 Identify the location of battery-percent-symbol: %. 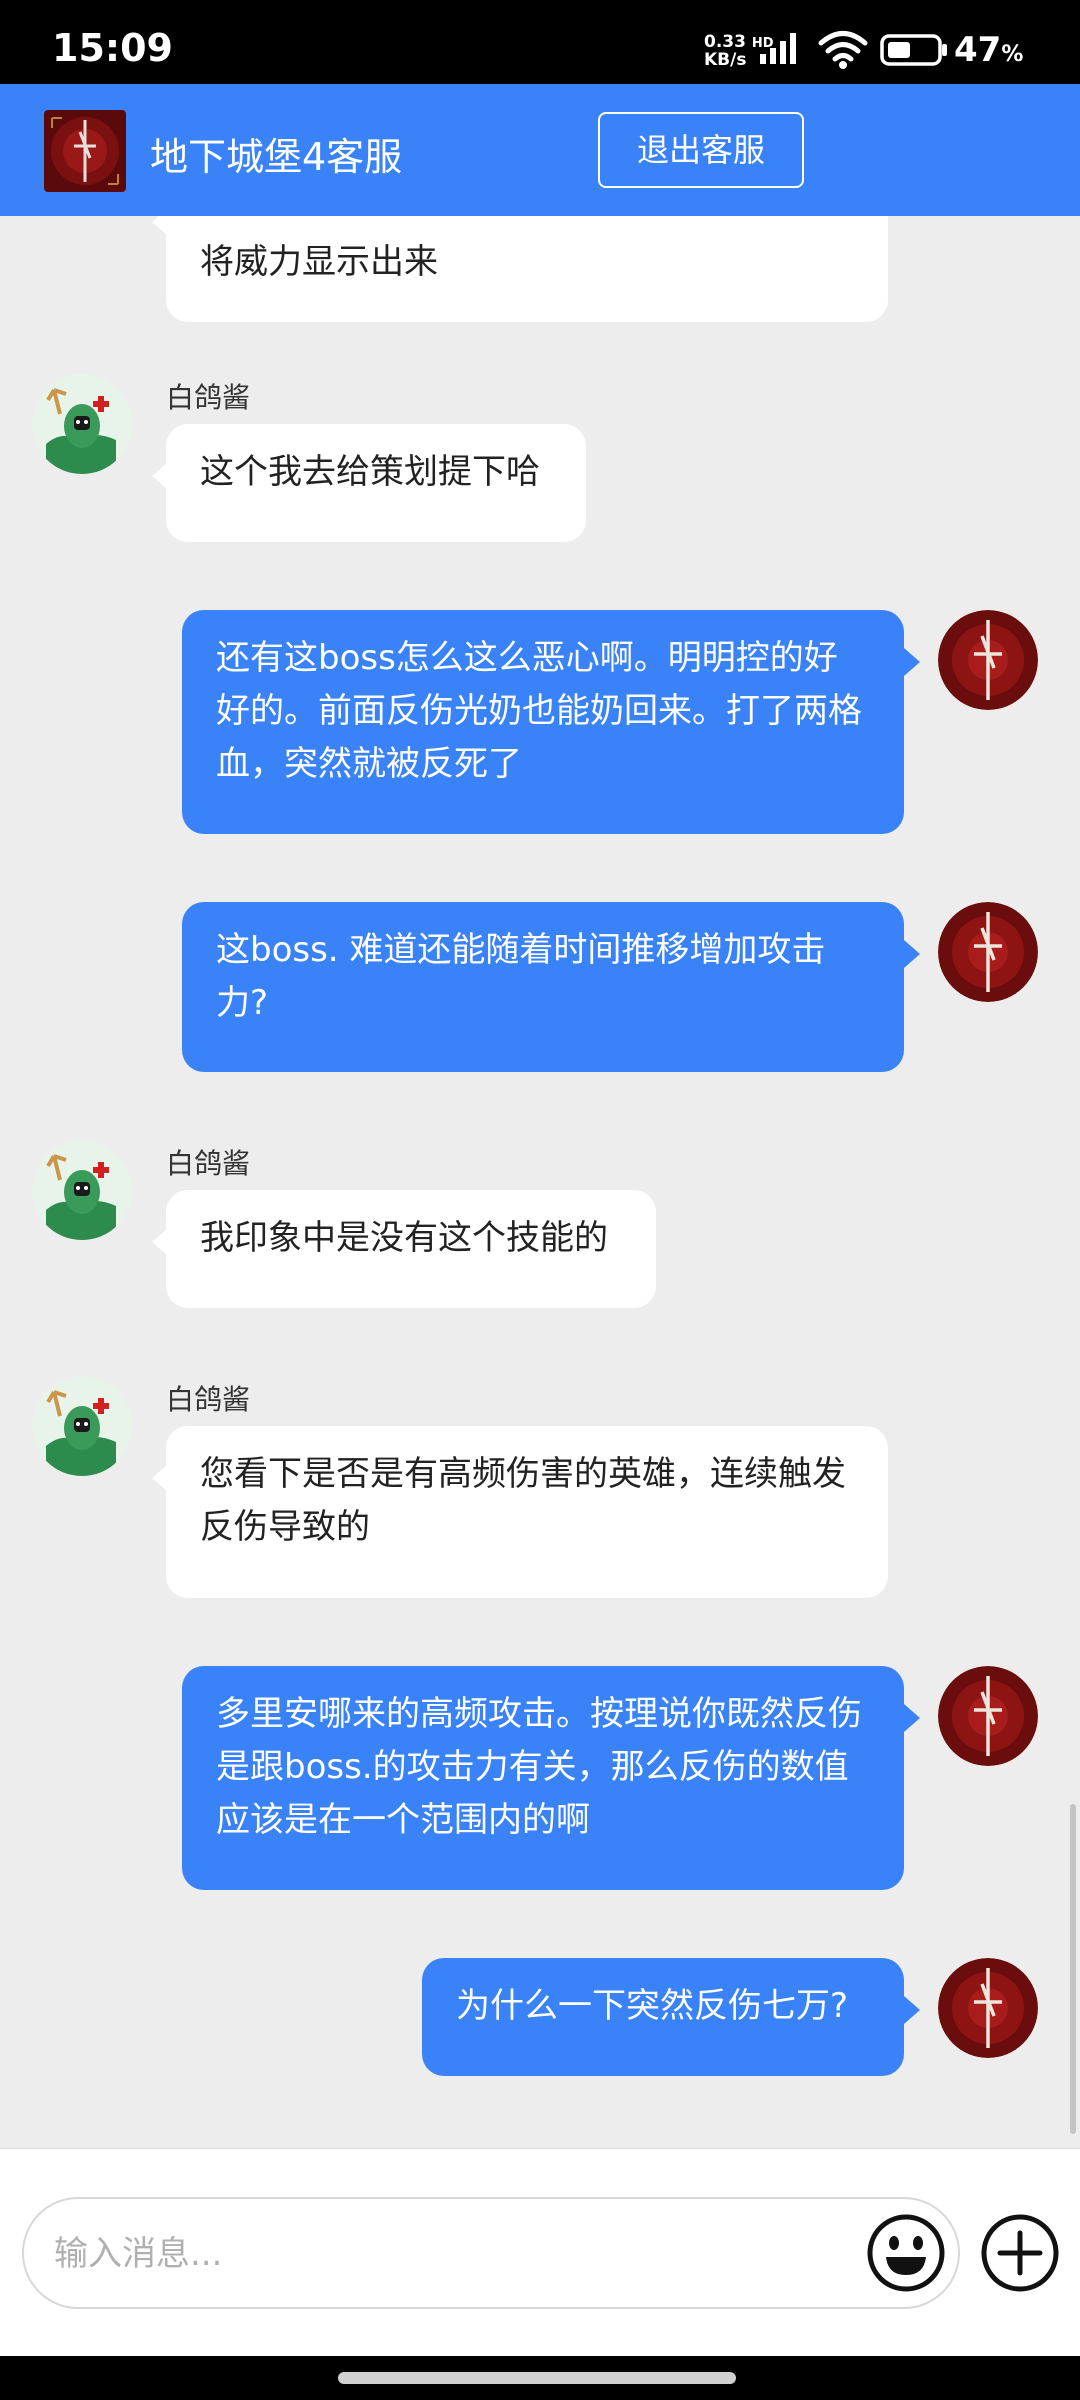
(1012, 54).